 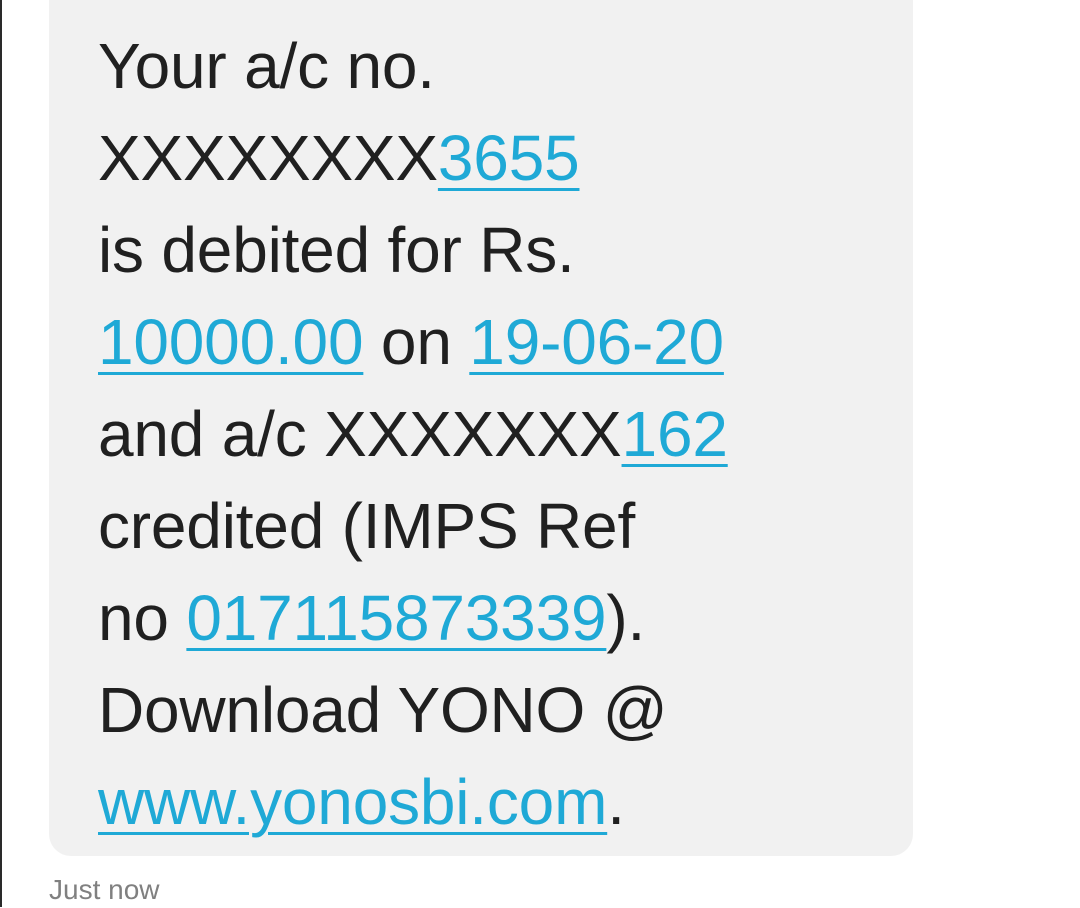 I want to click on message-line-3: is debited for Rs., so click(x=498, y=250).